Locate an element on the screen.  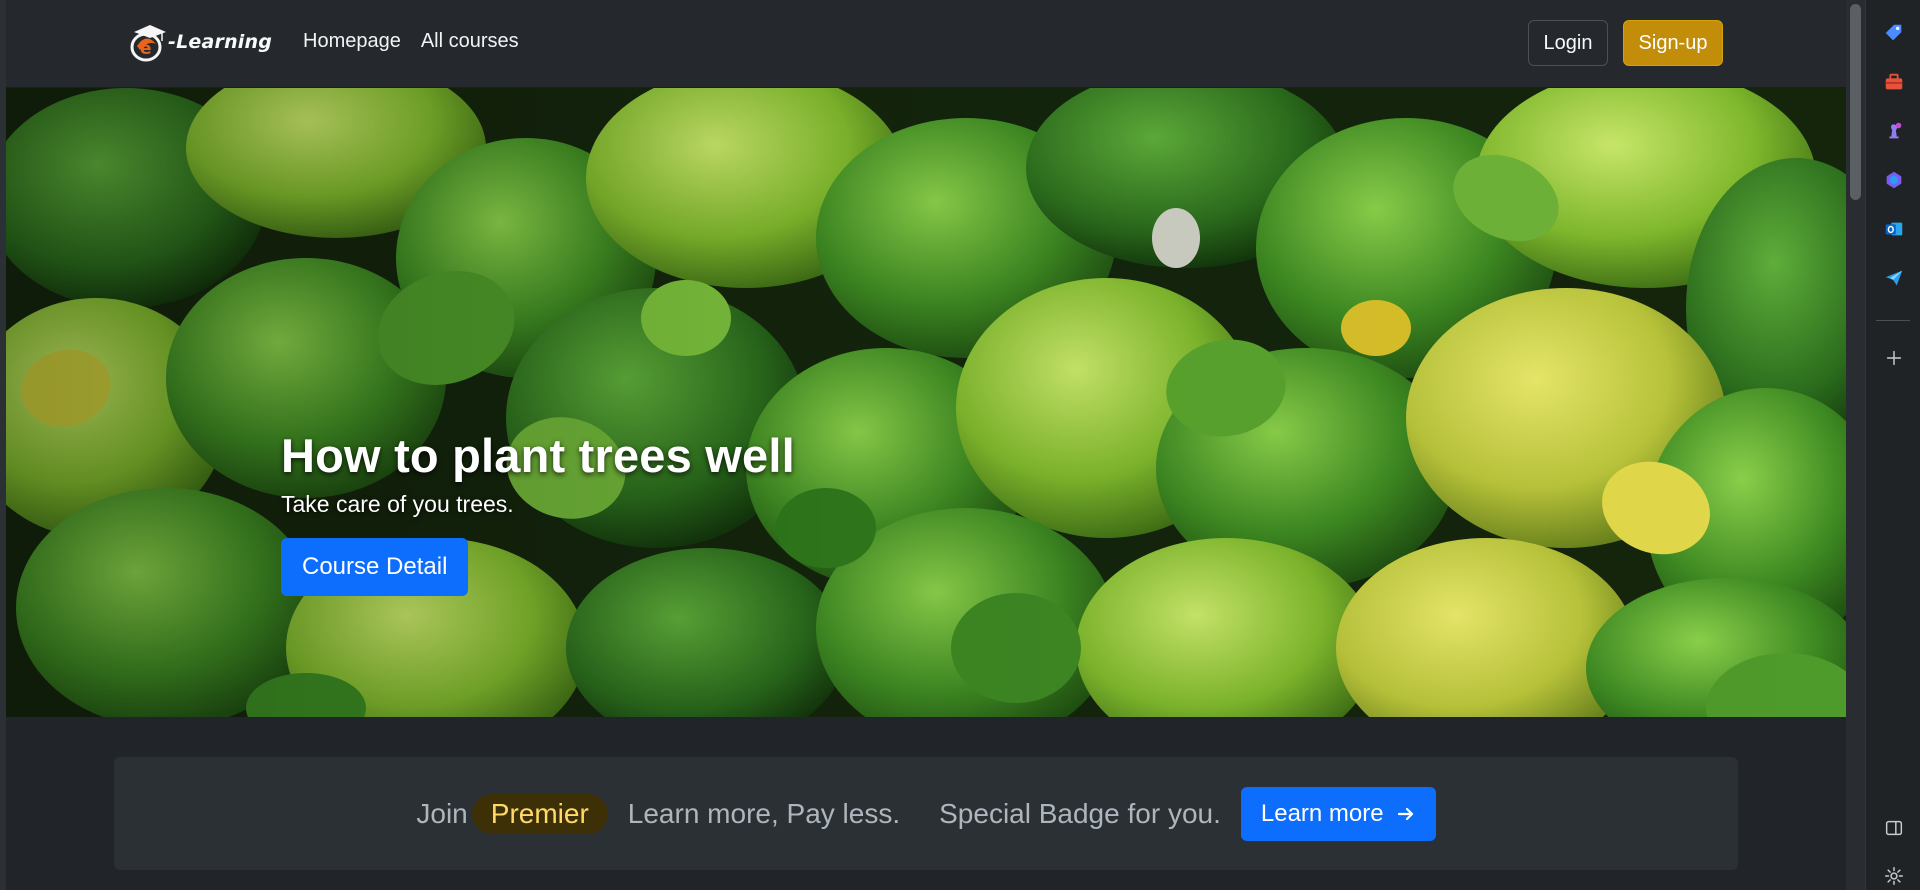
promo-special-badge-text: Special Badge for you. is located at coordinates (1080, 813).